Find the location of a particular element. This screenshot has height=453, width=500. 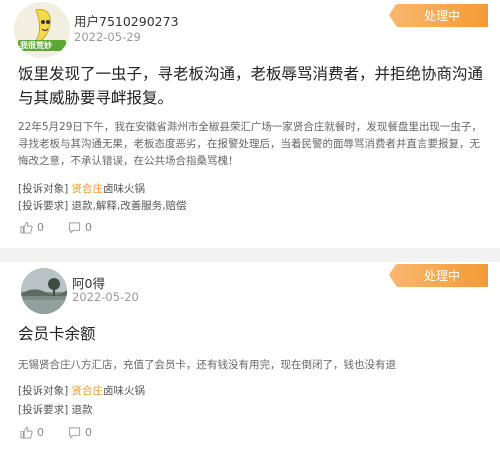

avatar is located at coordinates (44, 291).